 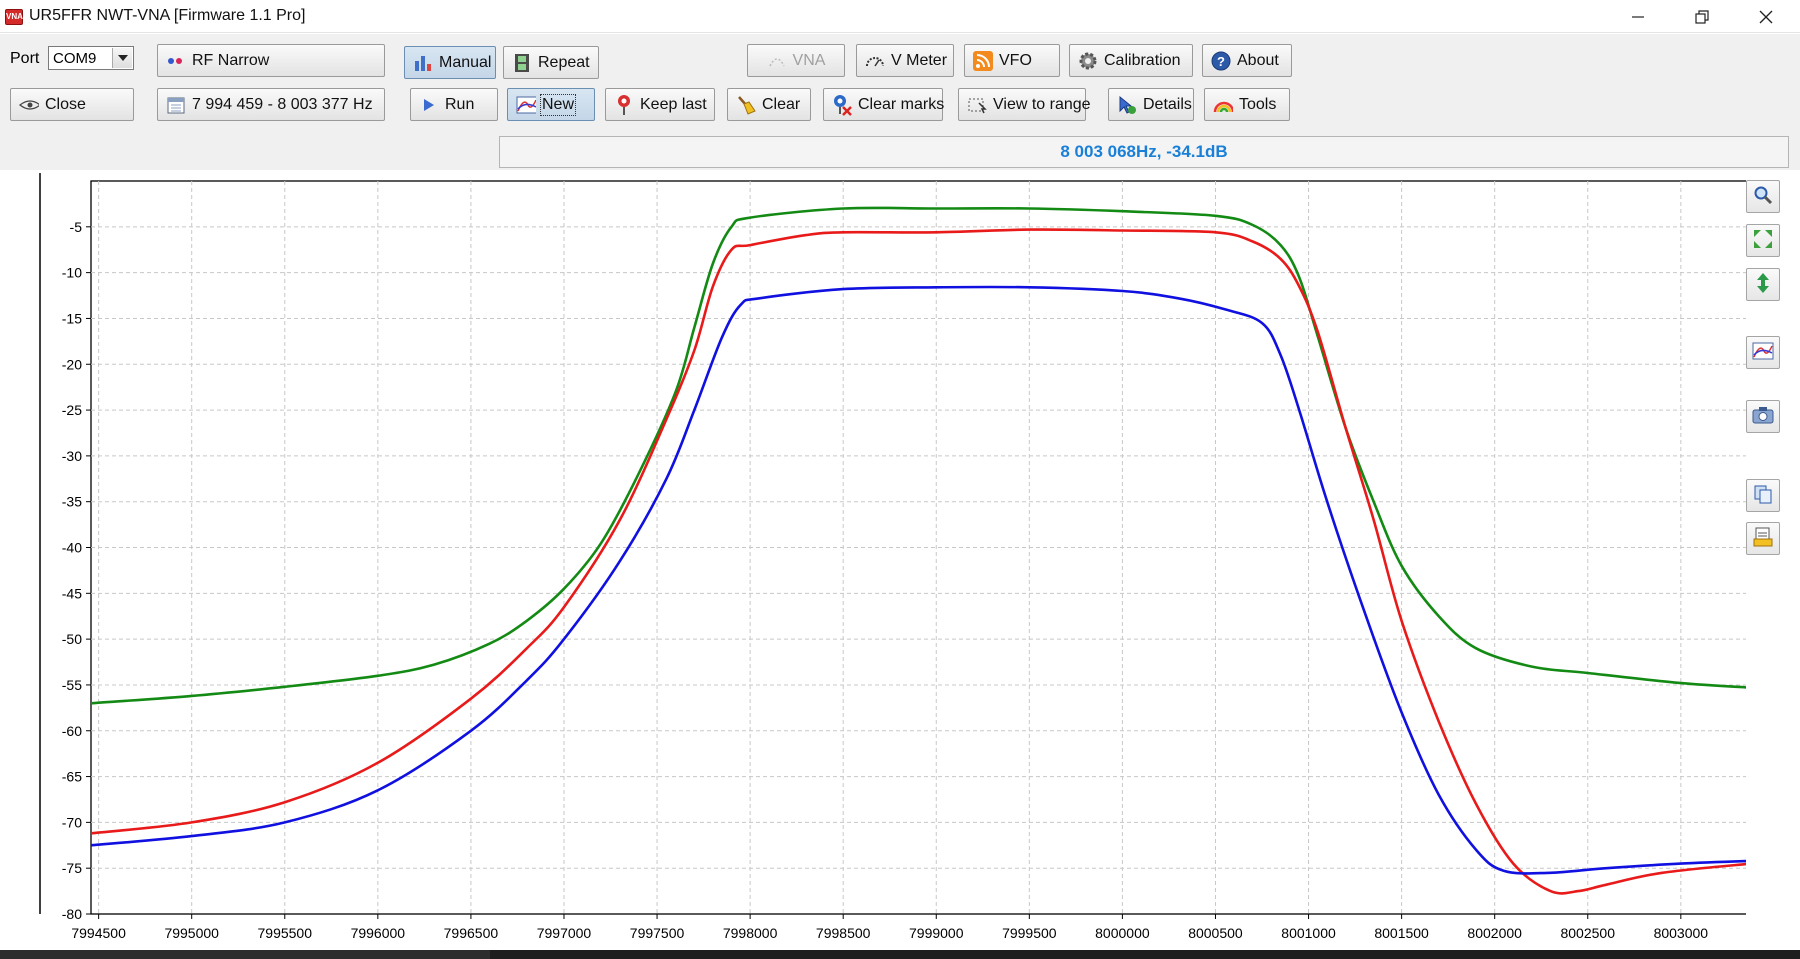 What do you see at coordinates (423, 63) in the screenshot?
I see `bar-chart-icon` at bounding box center [423, 63].